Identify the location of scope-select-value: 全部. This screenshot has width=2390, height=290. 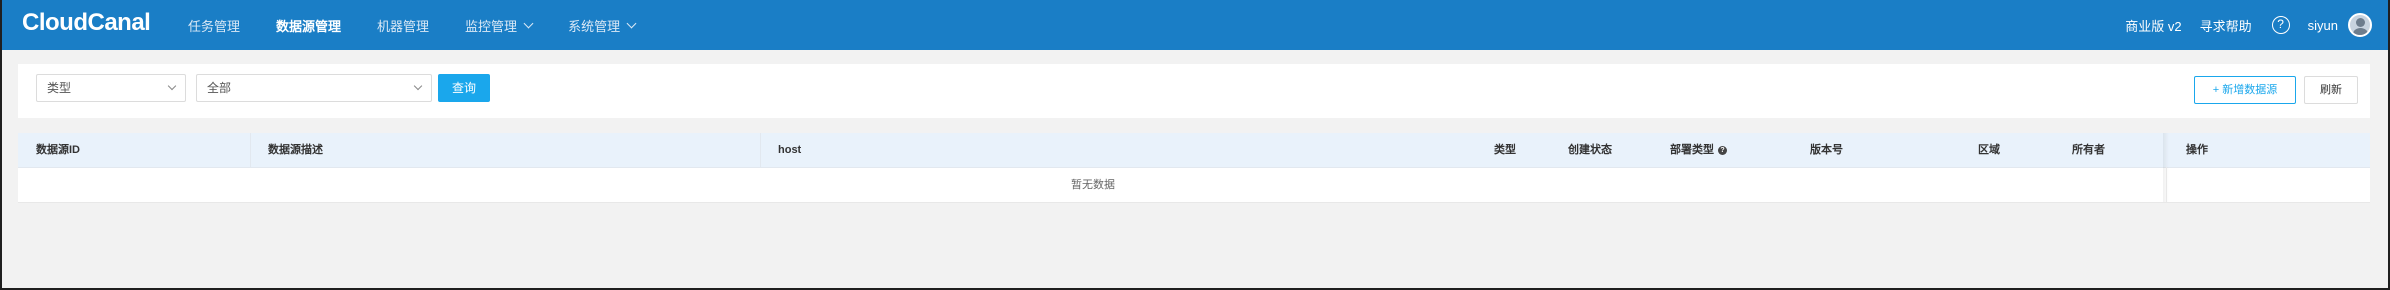
(219, 88).